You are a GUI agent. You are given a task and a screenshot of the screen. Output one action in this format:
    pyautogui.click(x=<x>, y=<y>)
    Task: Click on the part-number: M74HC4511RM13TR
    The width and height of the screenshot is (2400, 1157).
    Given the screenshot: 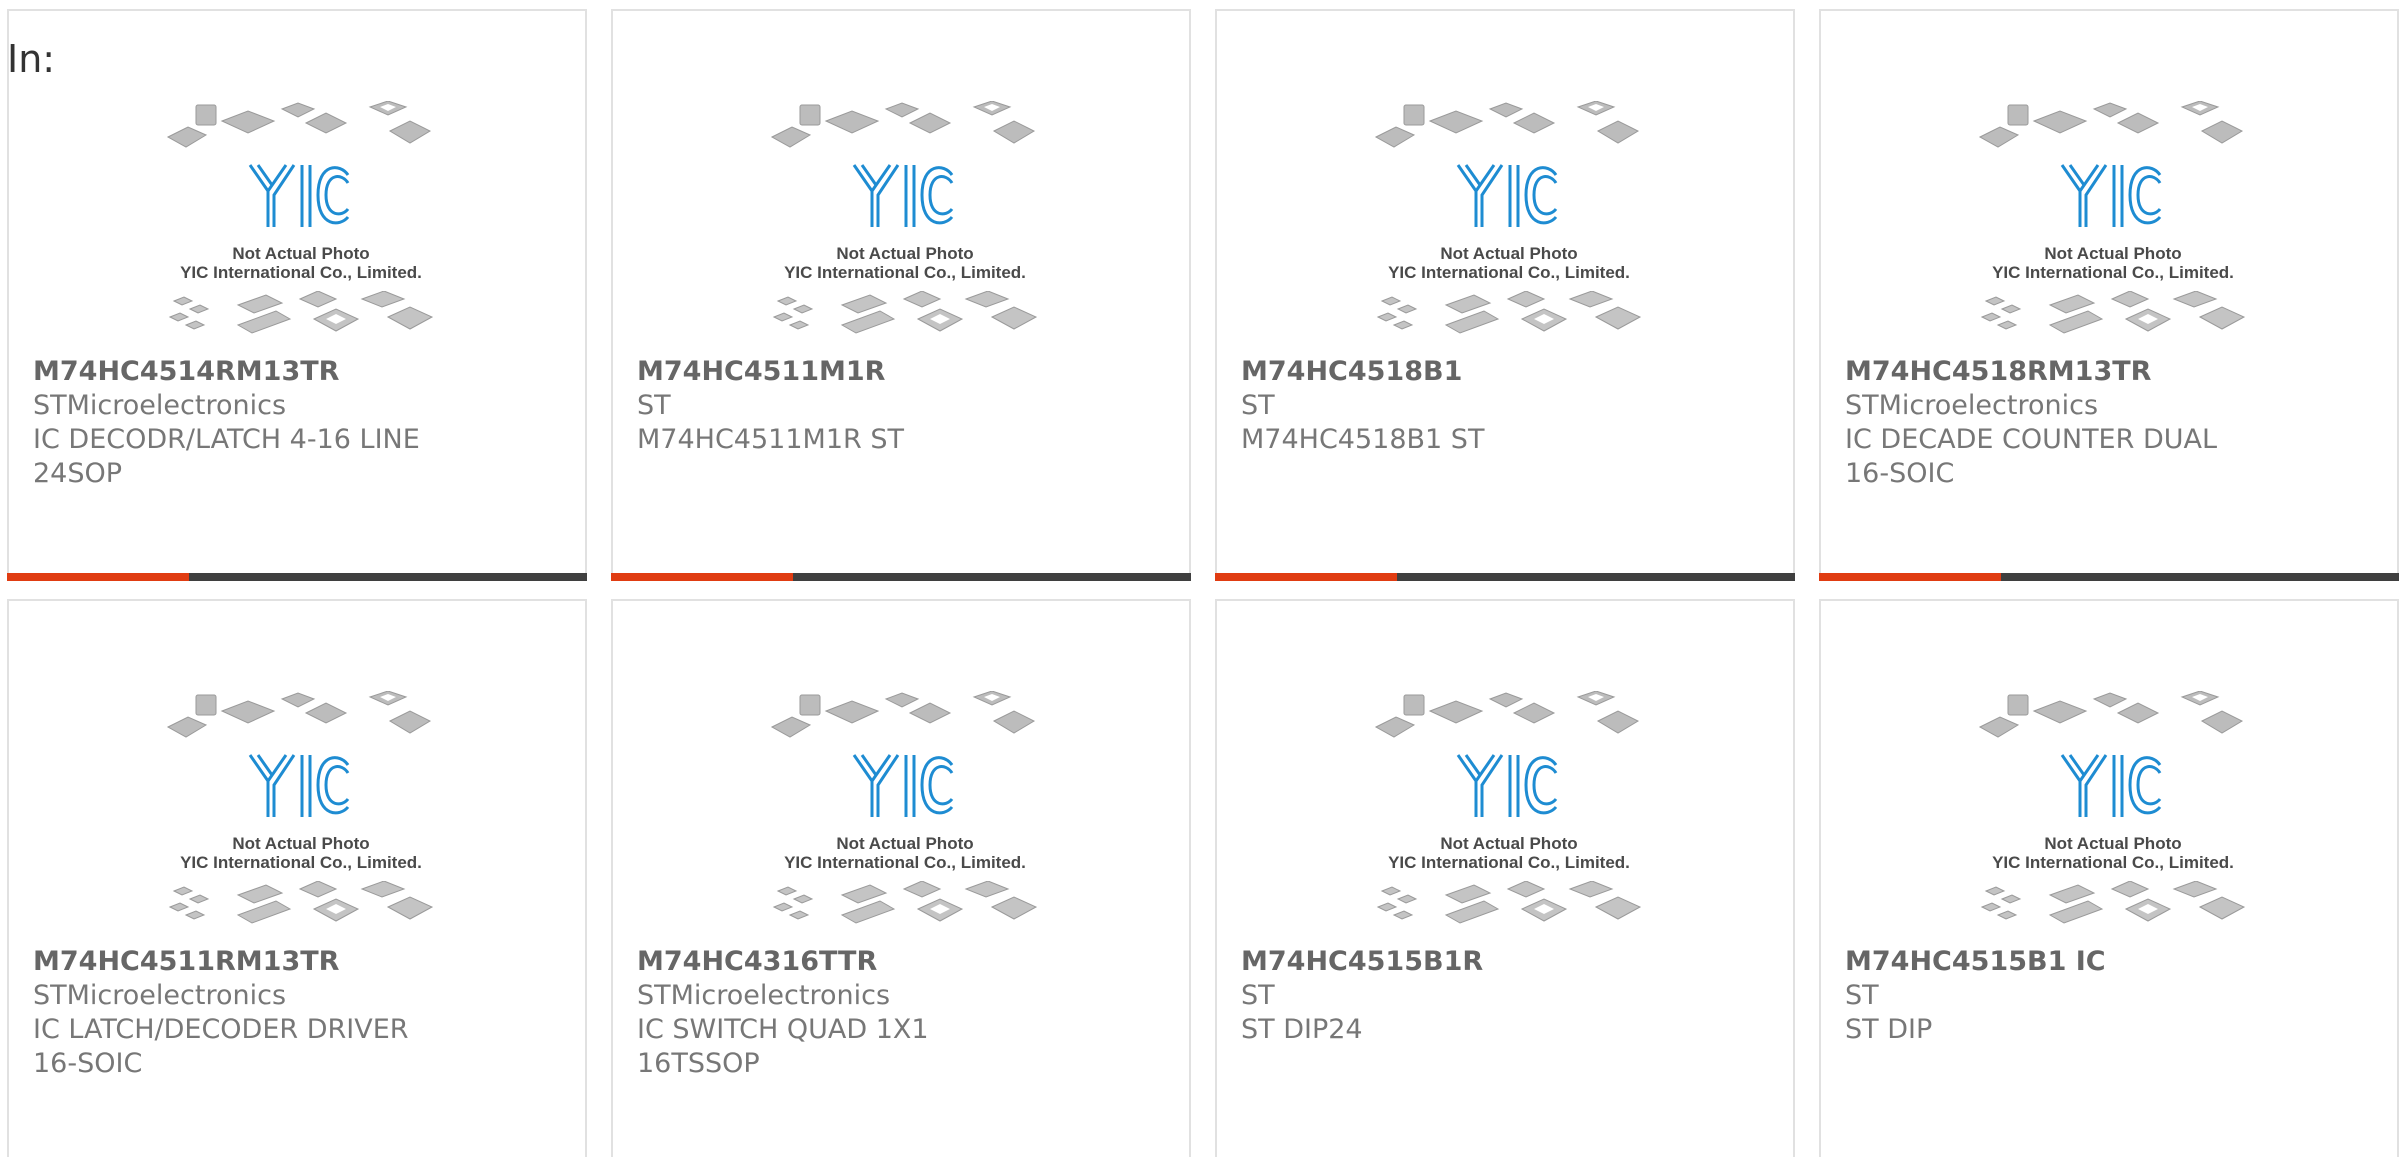 What is the action you would take?
    pyautogui.click(x=243, y=962)
    